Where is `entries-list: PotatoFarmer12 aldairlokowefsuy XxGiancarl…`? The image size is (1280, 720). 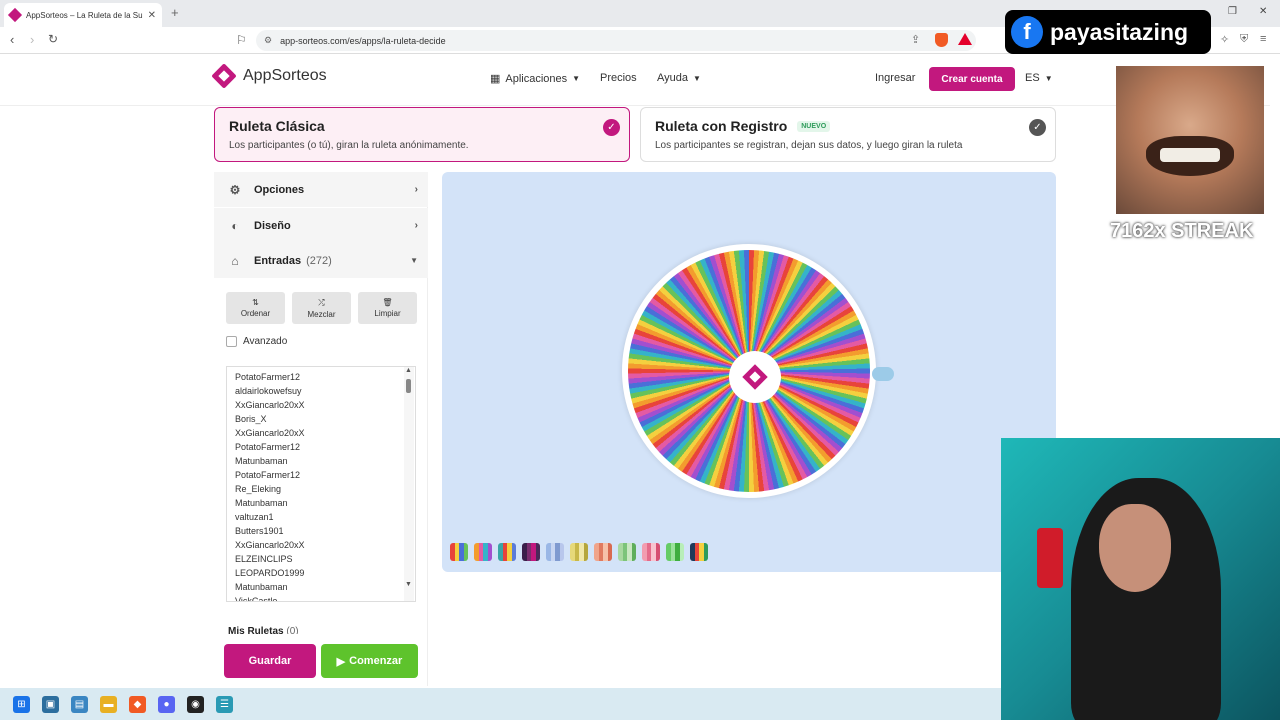
entries-list: PotatoFarmer12 aldairlokowefsuy XxGiancarl… is located at coordinates (321, 484).